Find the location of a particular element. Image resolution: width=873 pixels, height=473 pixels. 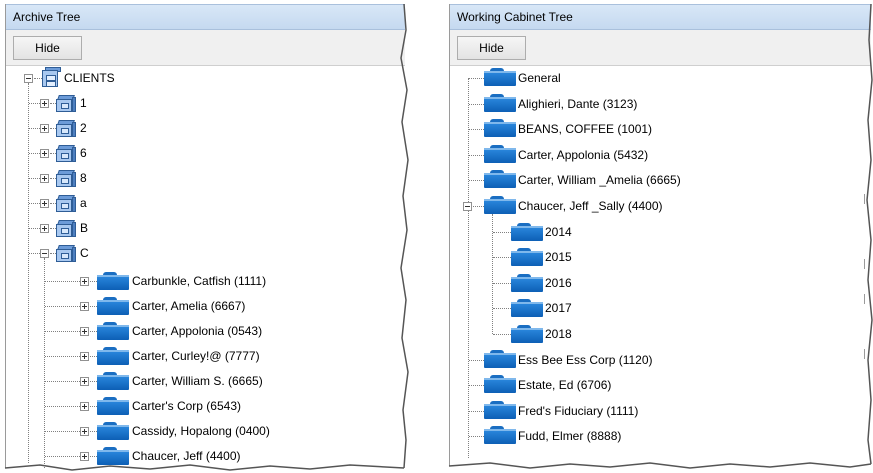

tree-node-label: C is located at coordinates (84, 253).